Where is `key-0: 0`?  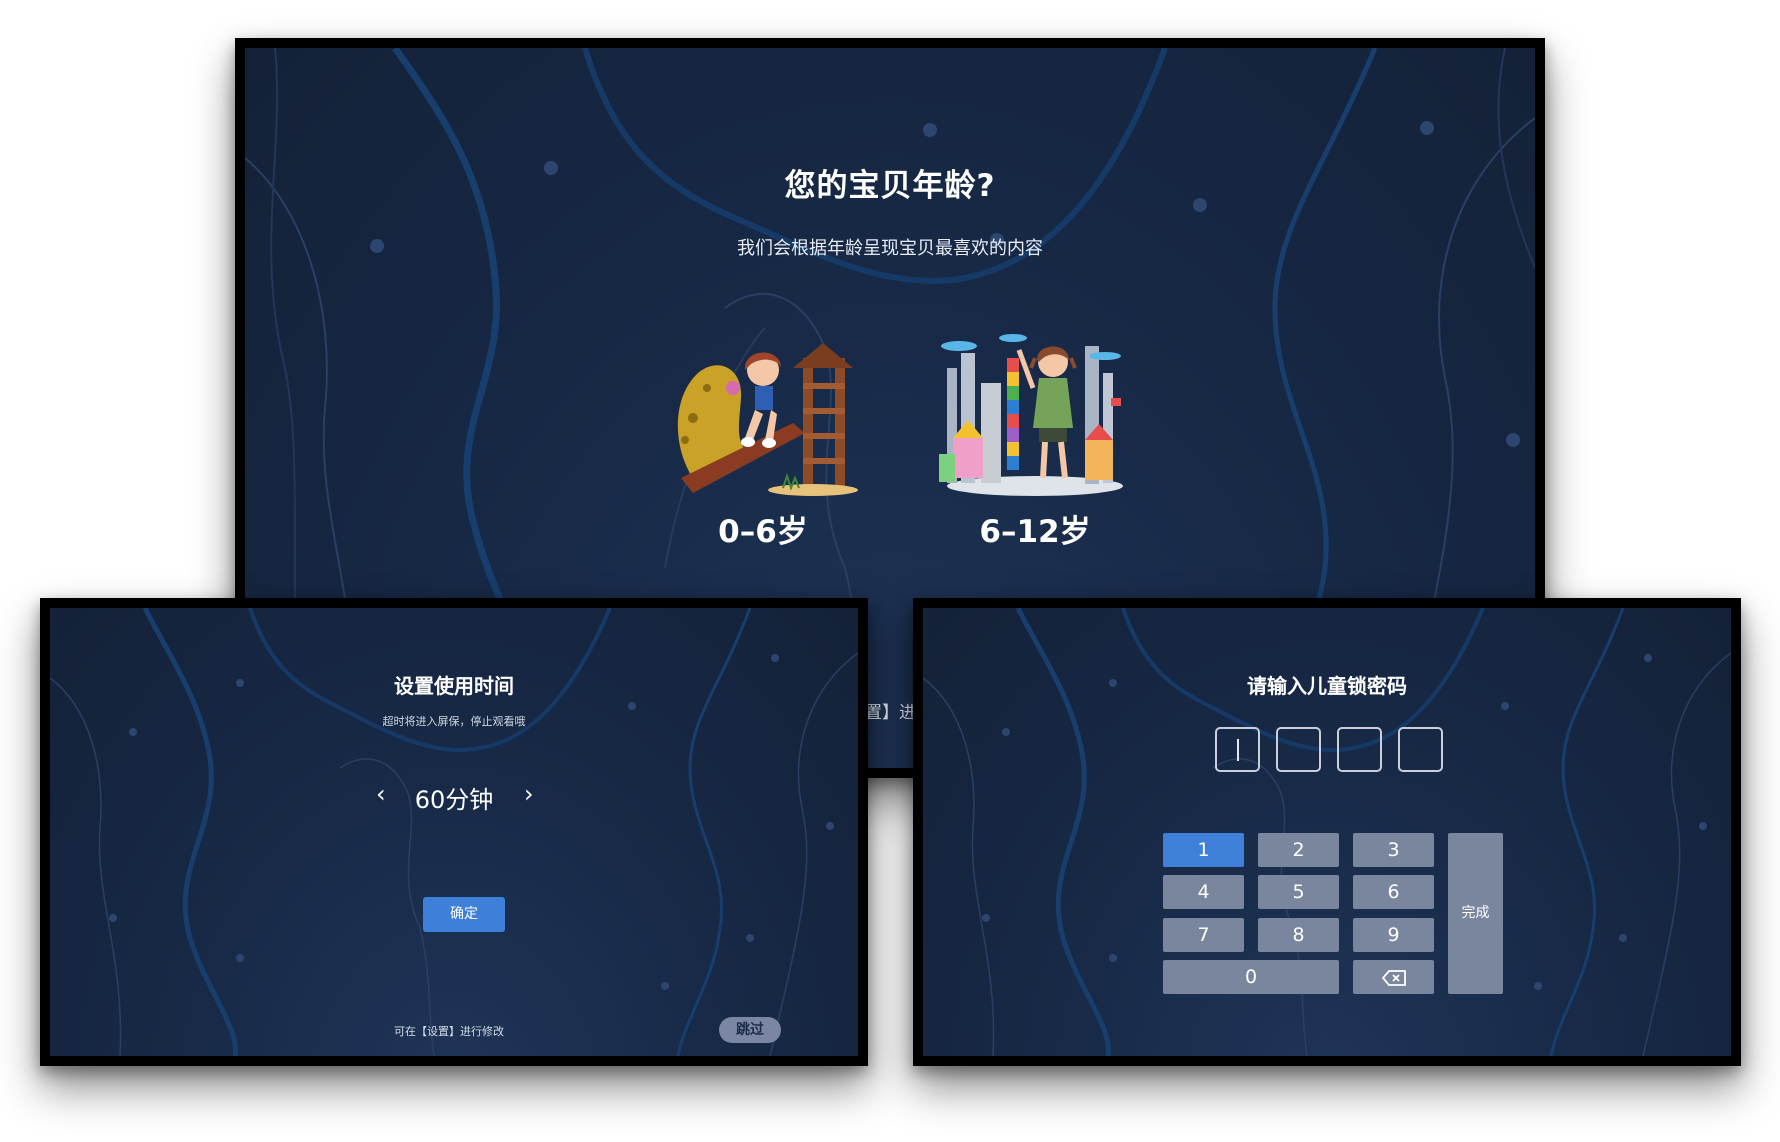
key-0: 0 is located at coordinates (1251, 977).